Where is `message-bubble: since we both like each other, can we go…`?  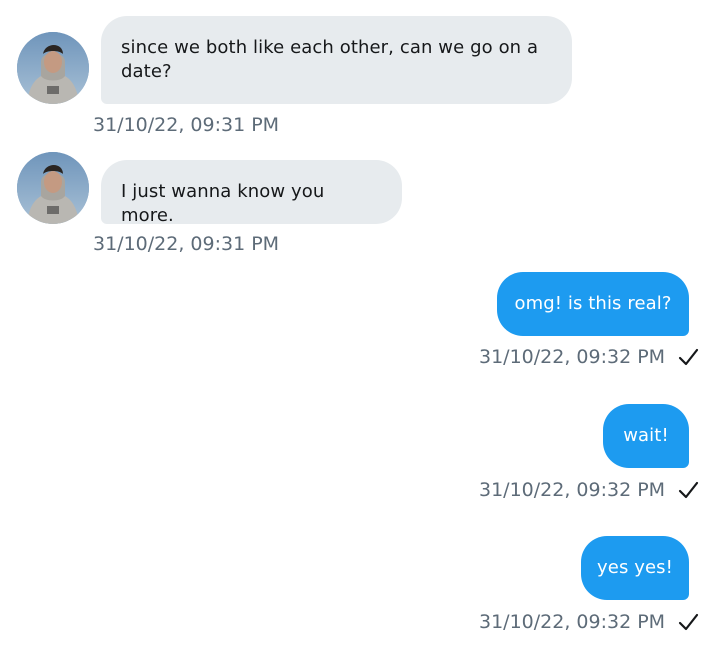 message-bubble: since we both like each other, can we go… is located at coordinates (336, 60).